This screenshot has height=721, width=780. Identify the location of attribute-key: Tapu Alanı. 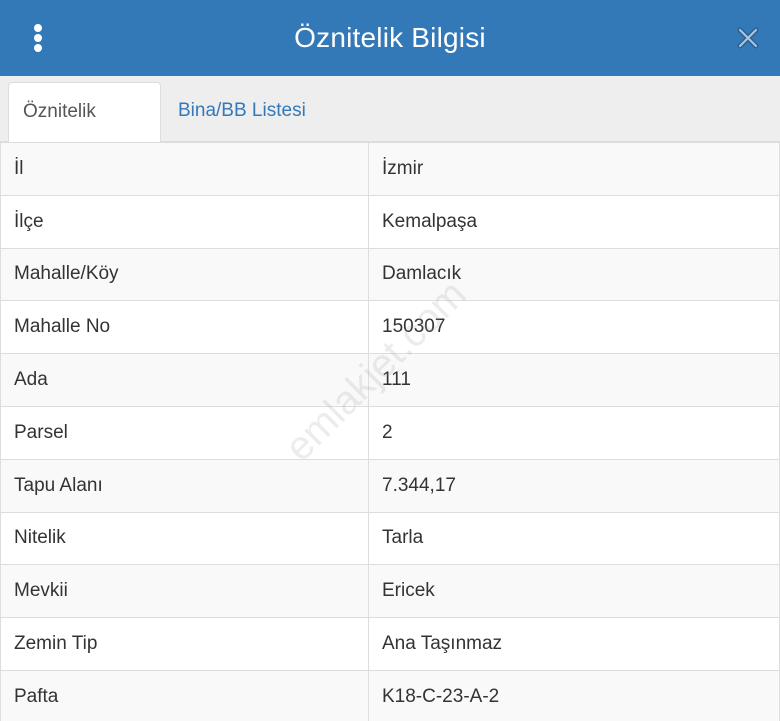
(184, 485).